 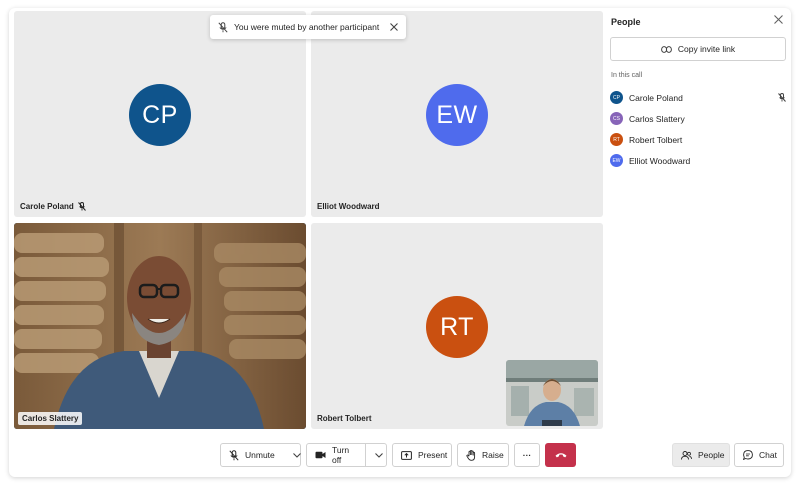 I want to click on avatar: RT, so click(x=616, y=139).